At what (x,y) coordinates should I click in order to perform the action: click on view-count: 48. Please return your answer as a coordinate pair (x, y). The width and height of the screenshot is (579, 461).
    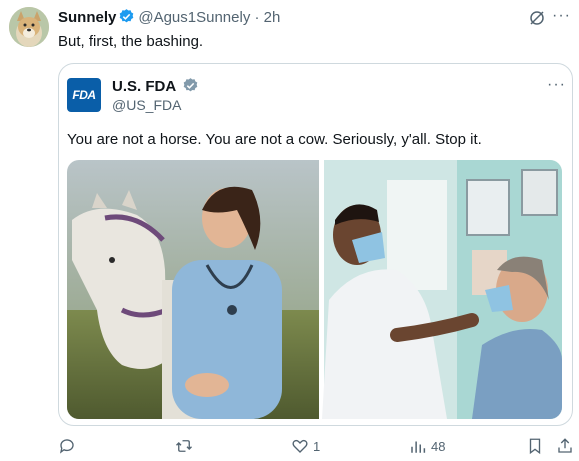
    Looking at the image, I should click on (438, 446).